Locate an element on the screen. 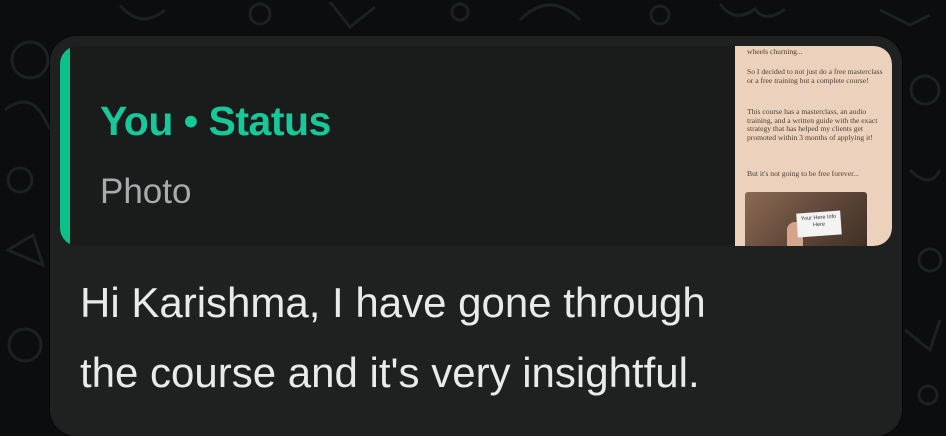  quote-title: You • Status is located at coordinates (215, 121).